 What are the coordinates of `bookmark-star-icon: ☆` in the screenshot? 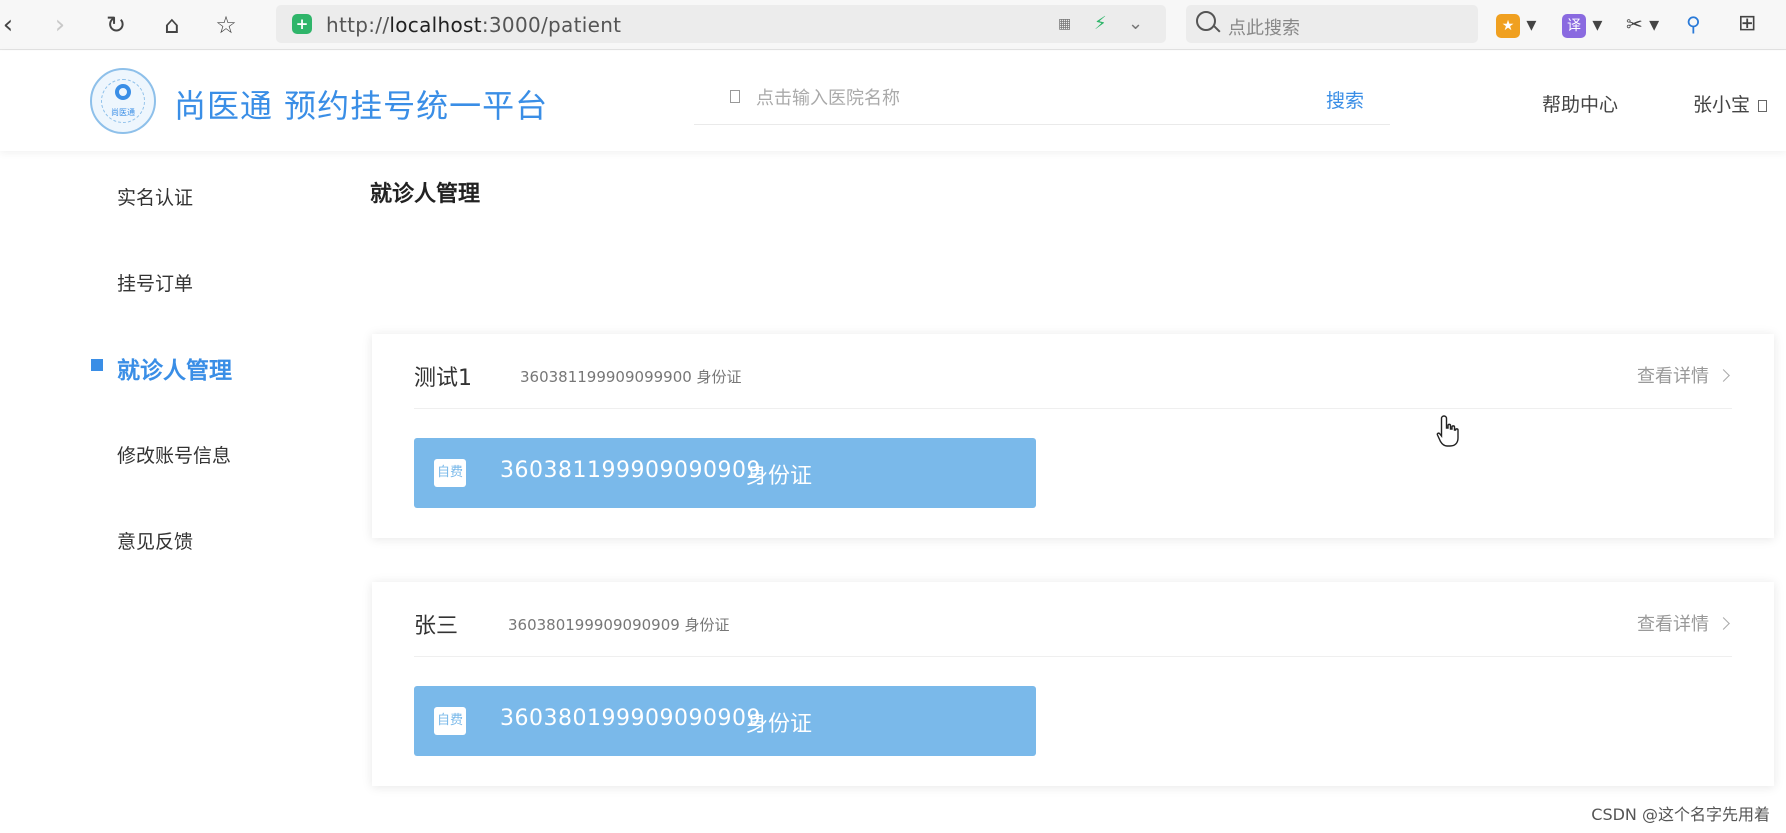 It's located at (226, 25).